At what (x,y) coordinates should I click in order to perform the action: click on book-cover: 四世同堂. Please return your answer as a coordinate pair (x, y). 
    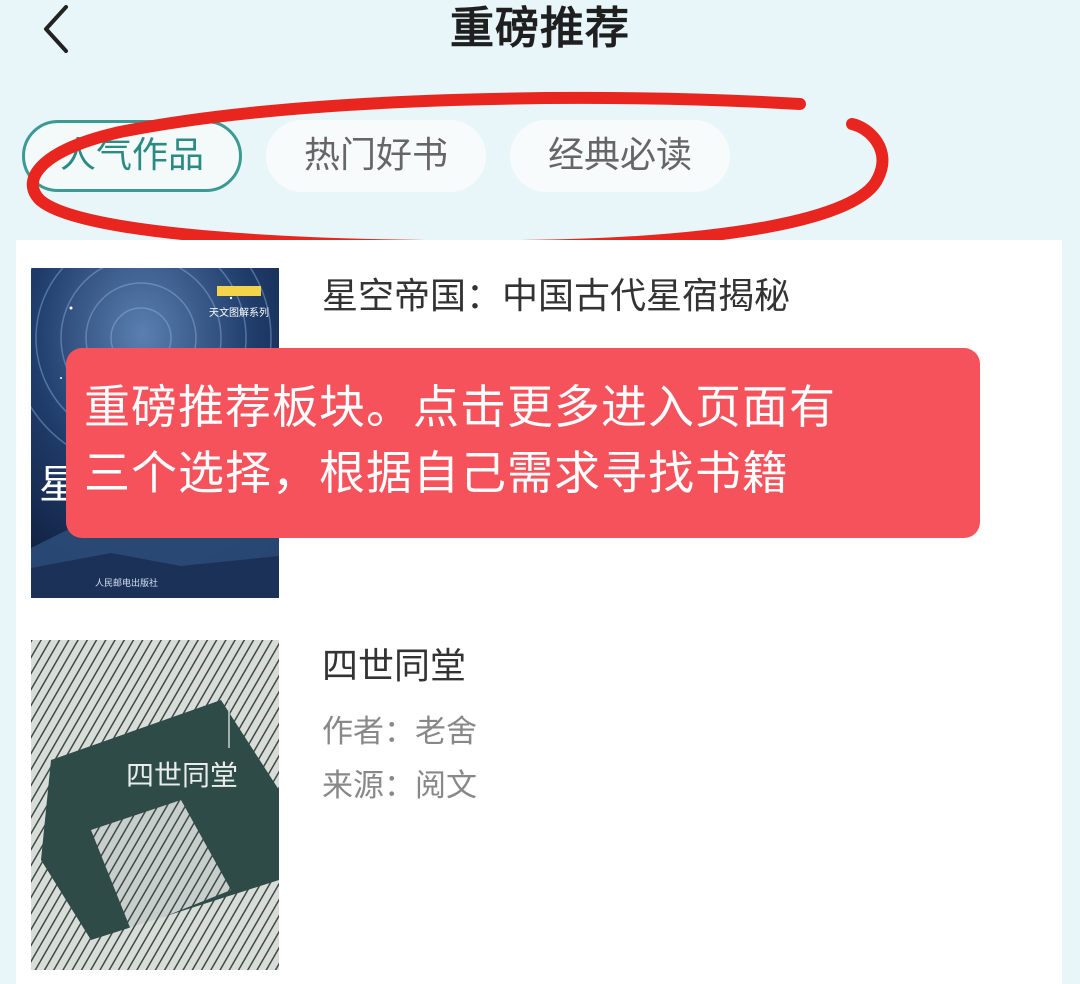
    Looking at the image, I should click on (155, 805).